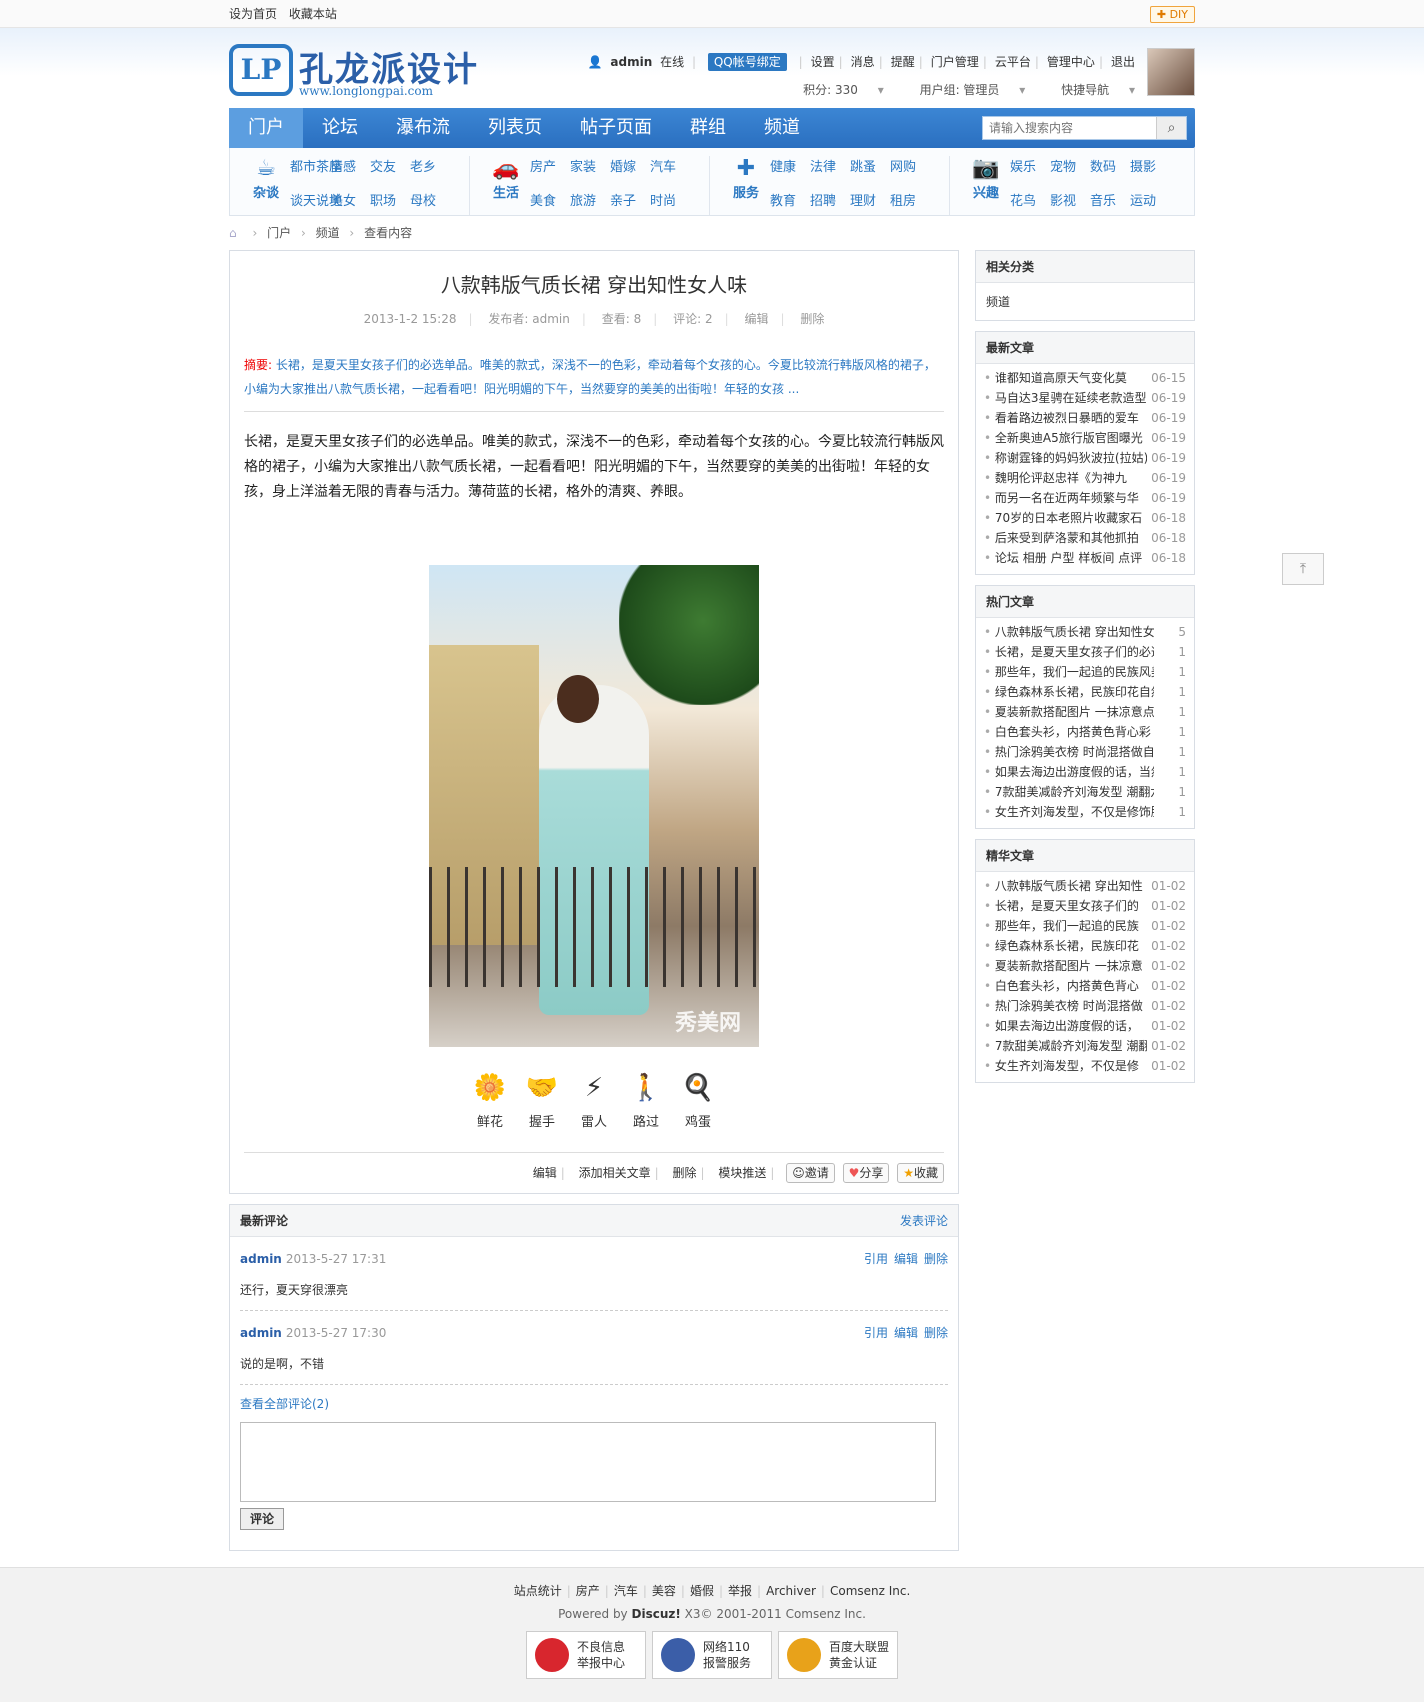 Image resolution: width=1424 pixels, height=1702 pixels. Describe the element at coordinates (1063, 518) in the screenshot. I see `article-link: 70岁的日本老照片收藏家石` at that location.